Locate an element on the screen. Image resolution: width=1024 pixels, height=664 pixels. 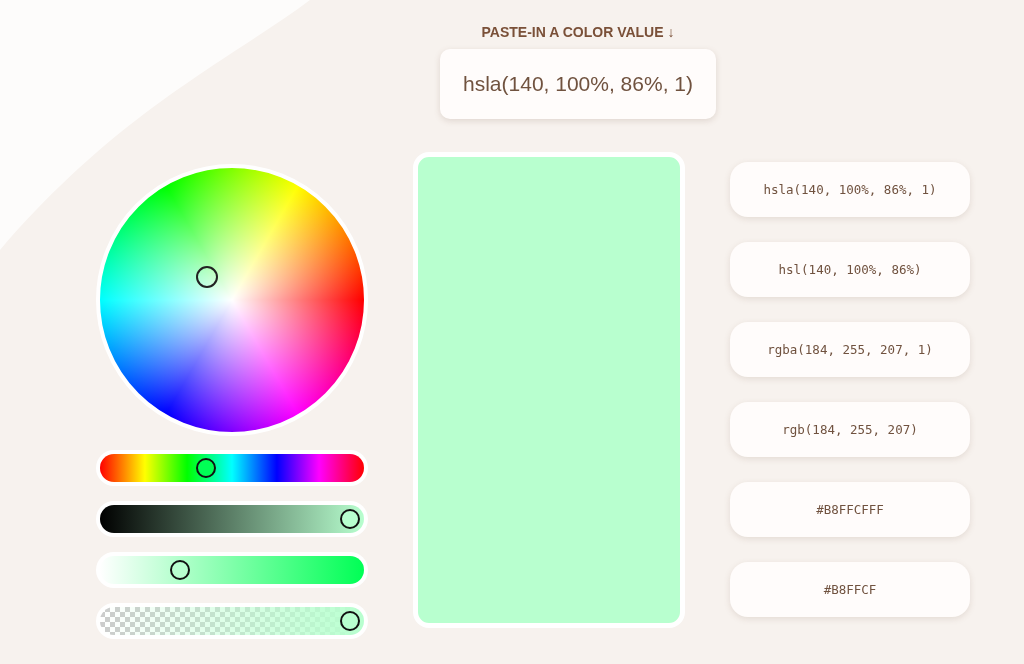
format-copy-button: rgba(184, 255, 207, 1) is located at coordinates (850, 349).